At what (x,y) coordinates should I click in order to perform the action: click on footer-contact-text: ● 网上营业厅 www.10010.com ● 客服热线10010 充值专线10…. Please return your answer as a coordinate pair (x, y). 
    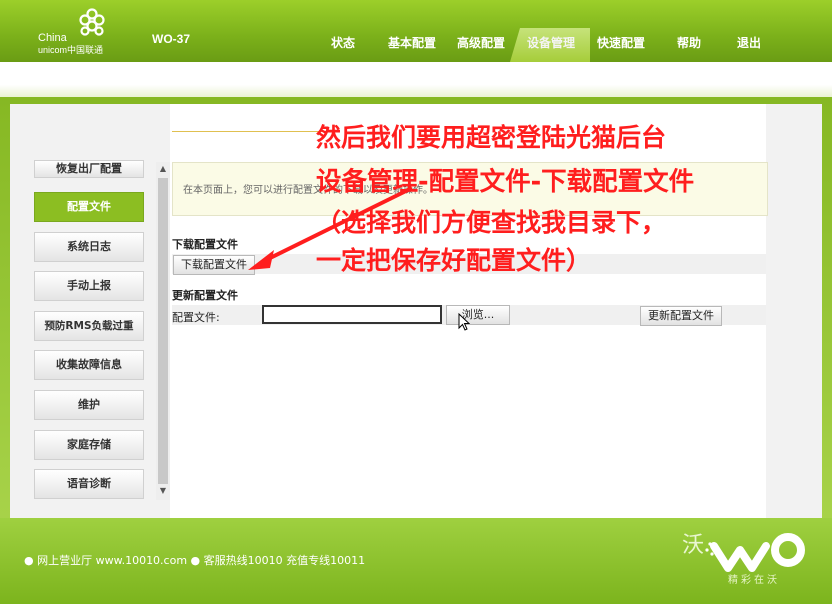
    Looking at the image, I should click on (195, 560).